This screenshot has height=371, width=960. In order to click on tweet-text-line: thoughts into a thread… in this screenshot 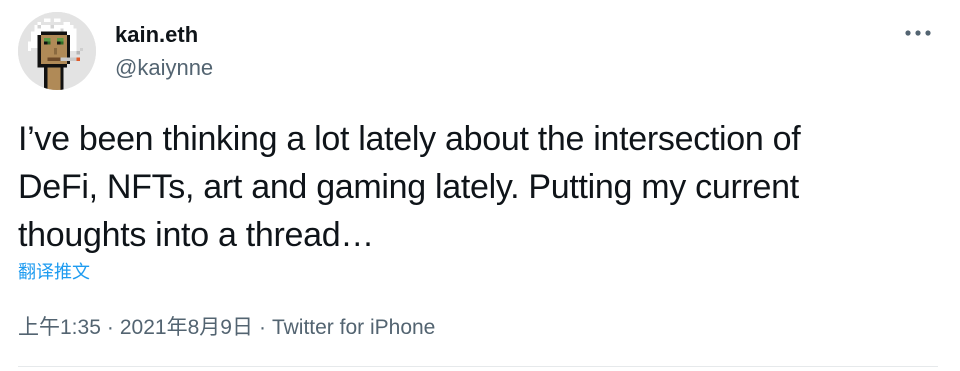, I will do `click(196, 235)`.